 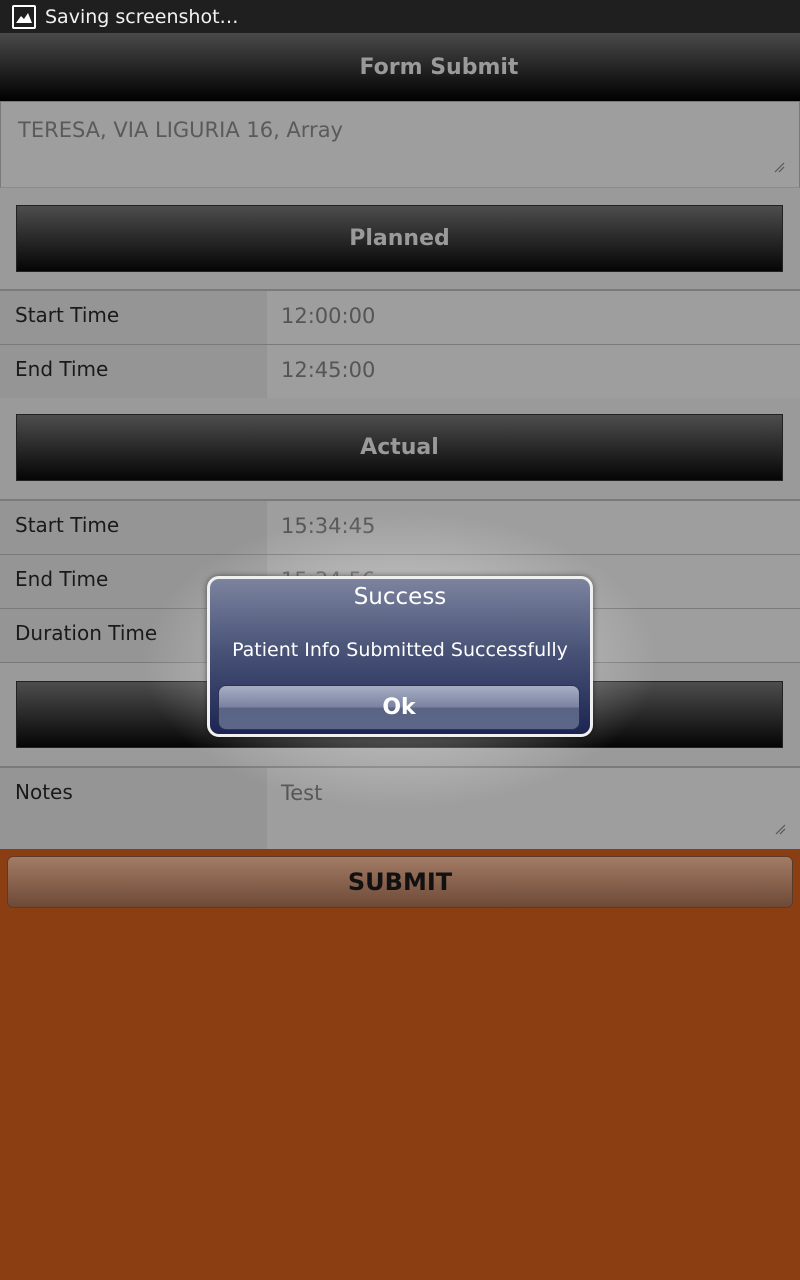 I want to click on planned-section-header: Planned, so click(x=399, y=238).